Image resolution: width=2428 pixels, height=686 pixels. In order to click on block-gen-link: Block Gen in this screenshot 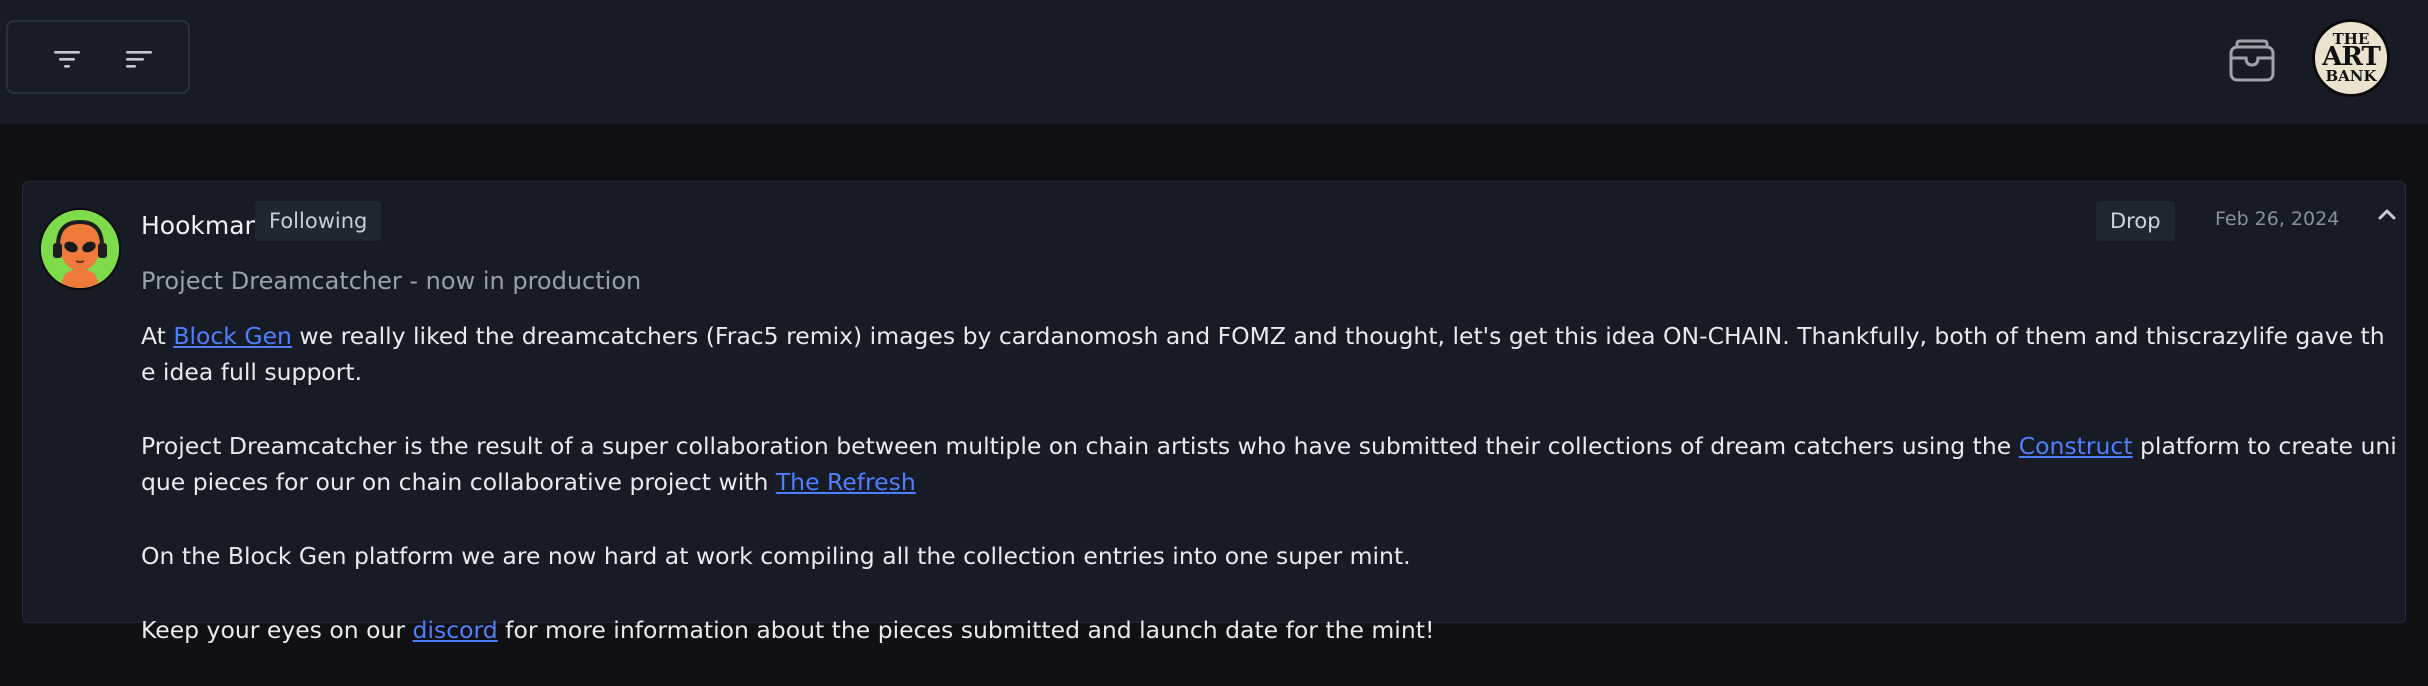, I will do `click(232, 336)`.